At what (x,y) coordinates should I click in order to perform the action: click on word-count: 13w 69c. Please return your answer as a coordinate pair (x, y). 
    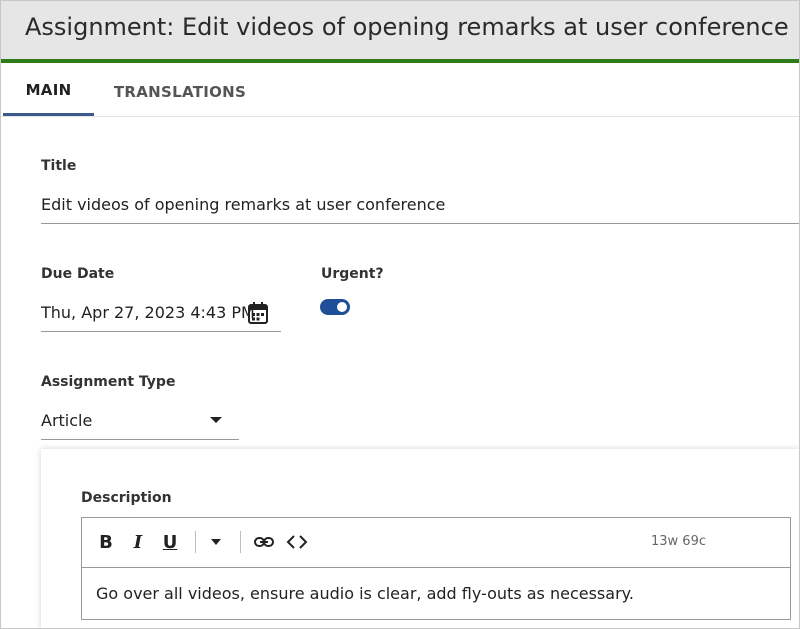
    Looking at the image, I should click on (678, 541).